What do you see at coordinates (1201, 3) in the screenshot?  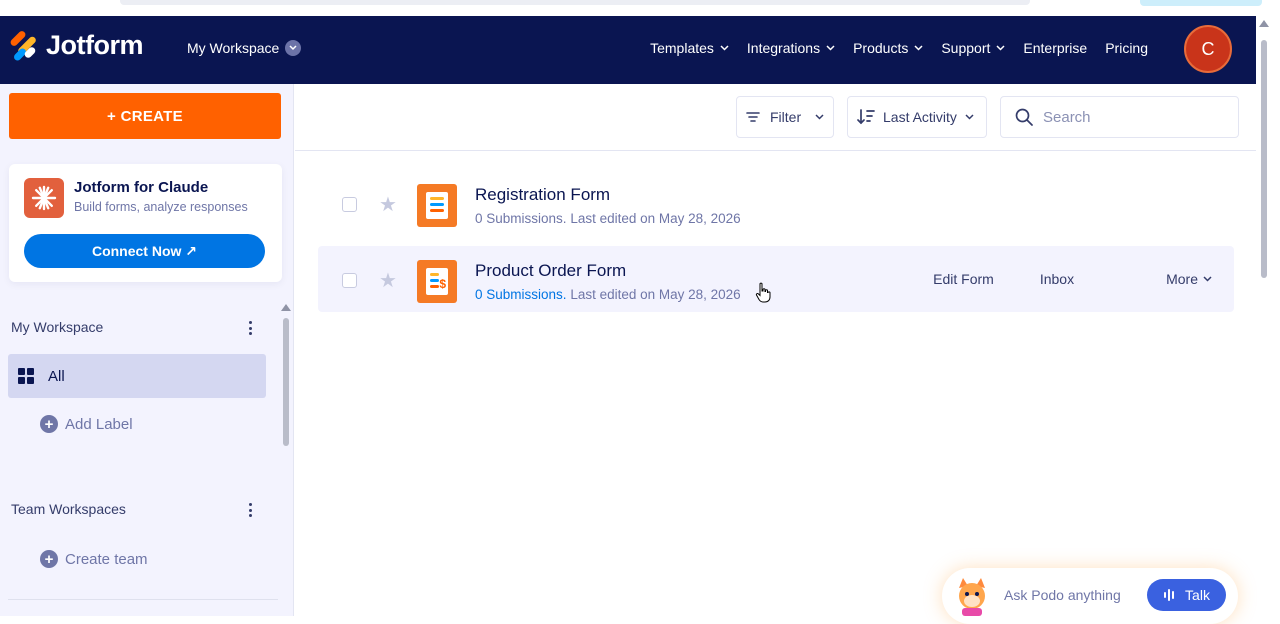 I see `browser-pill-edge` at bounding box center [1201, 3].